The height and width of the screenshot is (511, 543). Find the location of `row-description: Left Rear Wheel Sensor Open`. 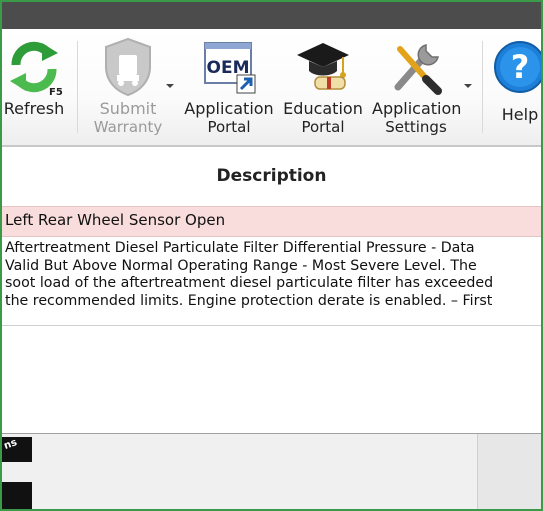

row-description: Left Rear Wheel Sensor Open is located at coordinates (115, 220).